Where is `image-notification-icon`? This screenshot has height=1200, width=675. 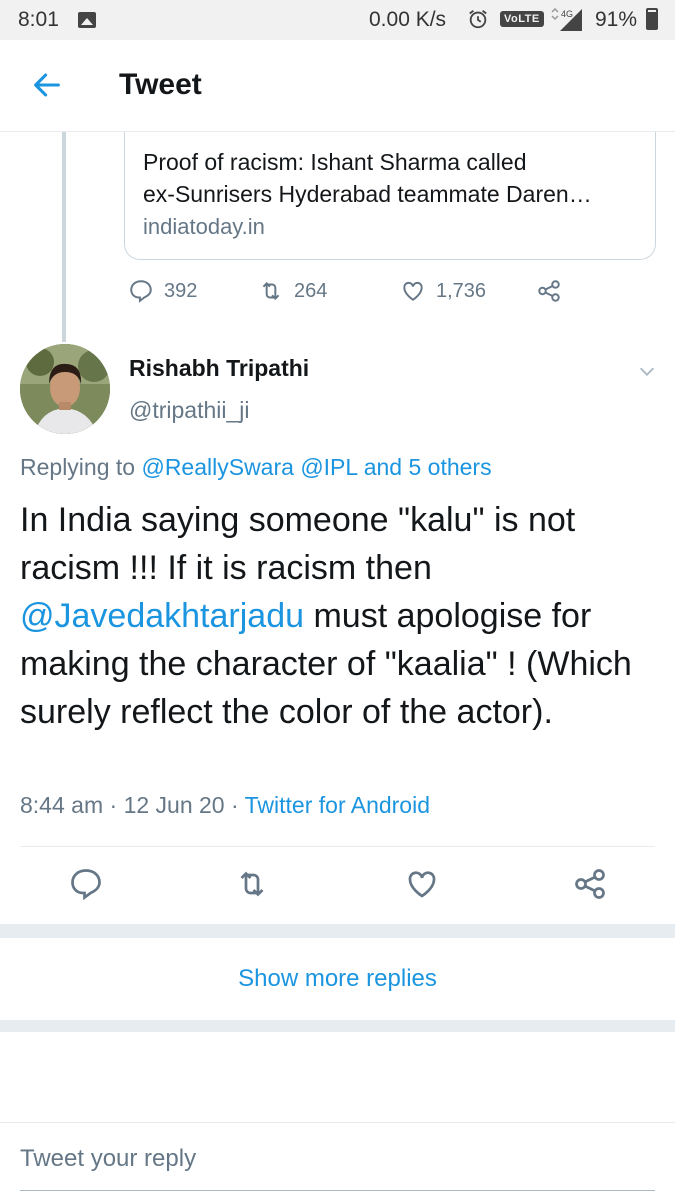 image-notification-icon is located at coordinates (87, 20).